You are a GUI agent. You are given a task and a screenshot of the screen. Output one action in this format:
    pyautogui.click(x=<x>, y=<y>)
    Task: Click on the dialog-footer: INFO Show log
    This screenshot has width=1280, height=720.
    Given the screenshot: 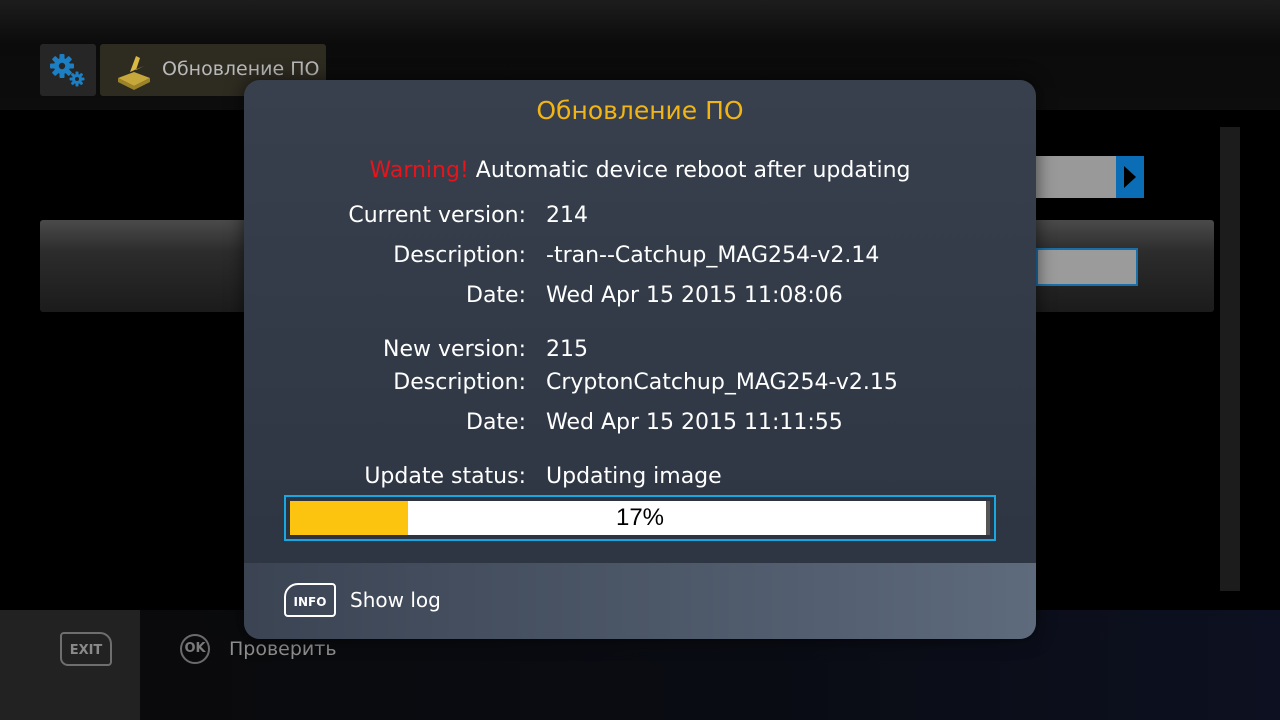 What is the action you would take?
    pyautogui.click(x=640, y=601)
    